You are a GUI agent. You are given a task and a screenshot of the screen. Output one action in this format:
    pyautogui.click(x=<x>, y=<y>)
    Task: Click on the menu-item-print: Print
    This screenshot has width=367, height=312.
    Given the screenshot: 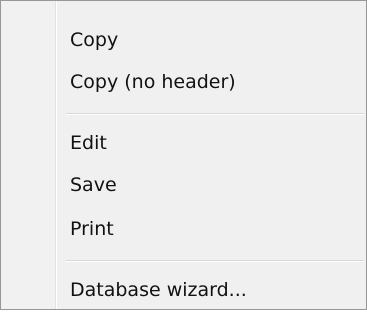 What is the action you would take?
    pyautogui.click(x=183, y=229)
    